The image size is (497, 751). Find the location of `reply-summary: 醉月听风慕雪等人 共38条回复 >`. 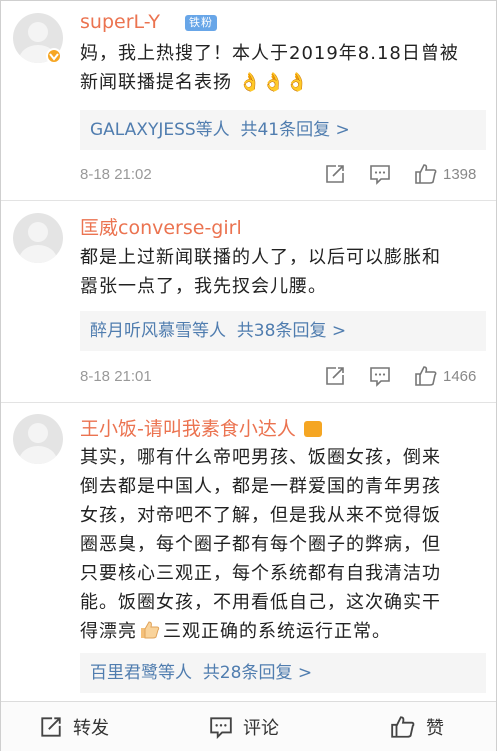

reply-summary: 醉月听风慕雪等人 共38条回复 > is located at coordinates (283, 331).